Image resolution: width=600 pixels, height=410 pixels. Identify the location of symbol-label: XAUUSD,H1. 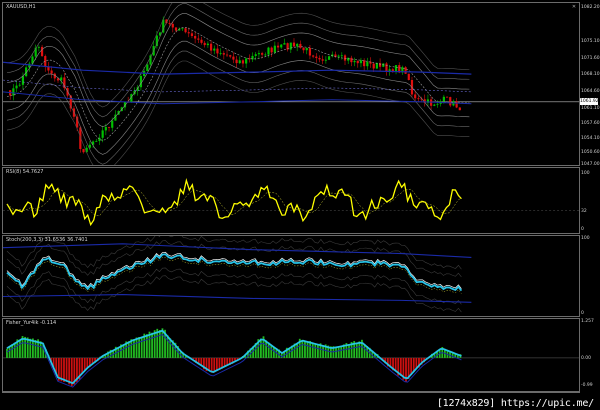
(21, 7).